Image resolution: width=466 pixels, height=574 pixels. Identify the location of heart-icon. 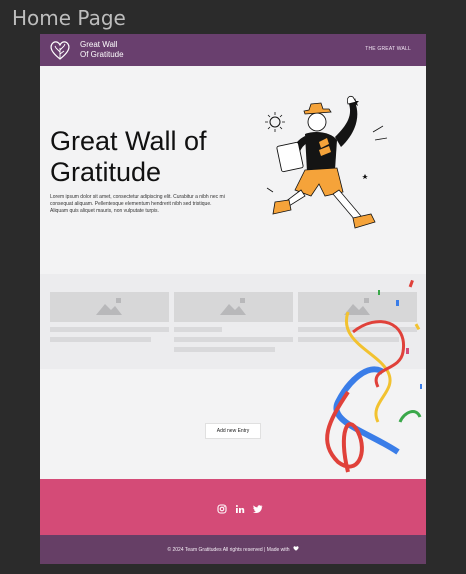
(296, 549).